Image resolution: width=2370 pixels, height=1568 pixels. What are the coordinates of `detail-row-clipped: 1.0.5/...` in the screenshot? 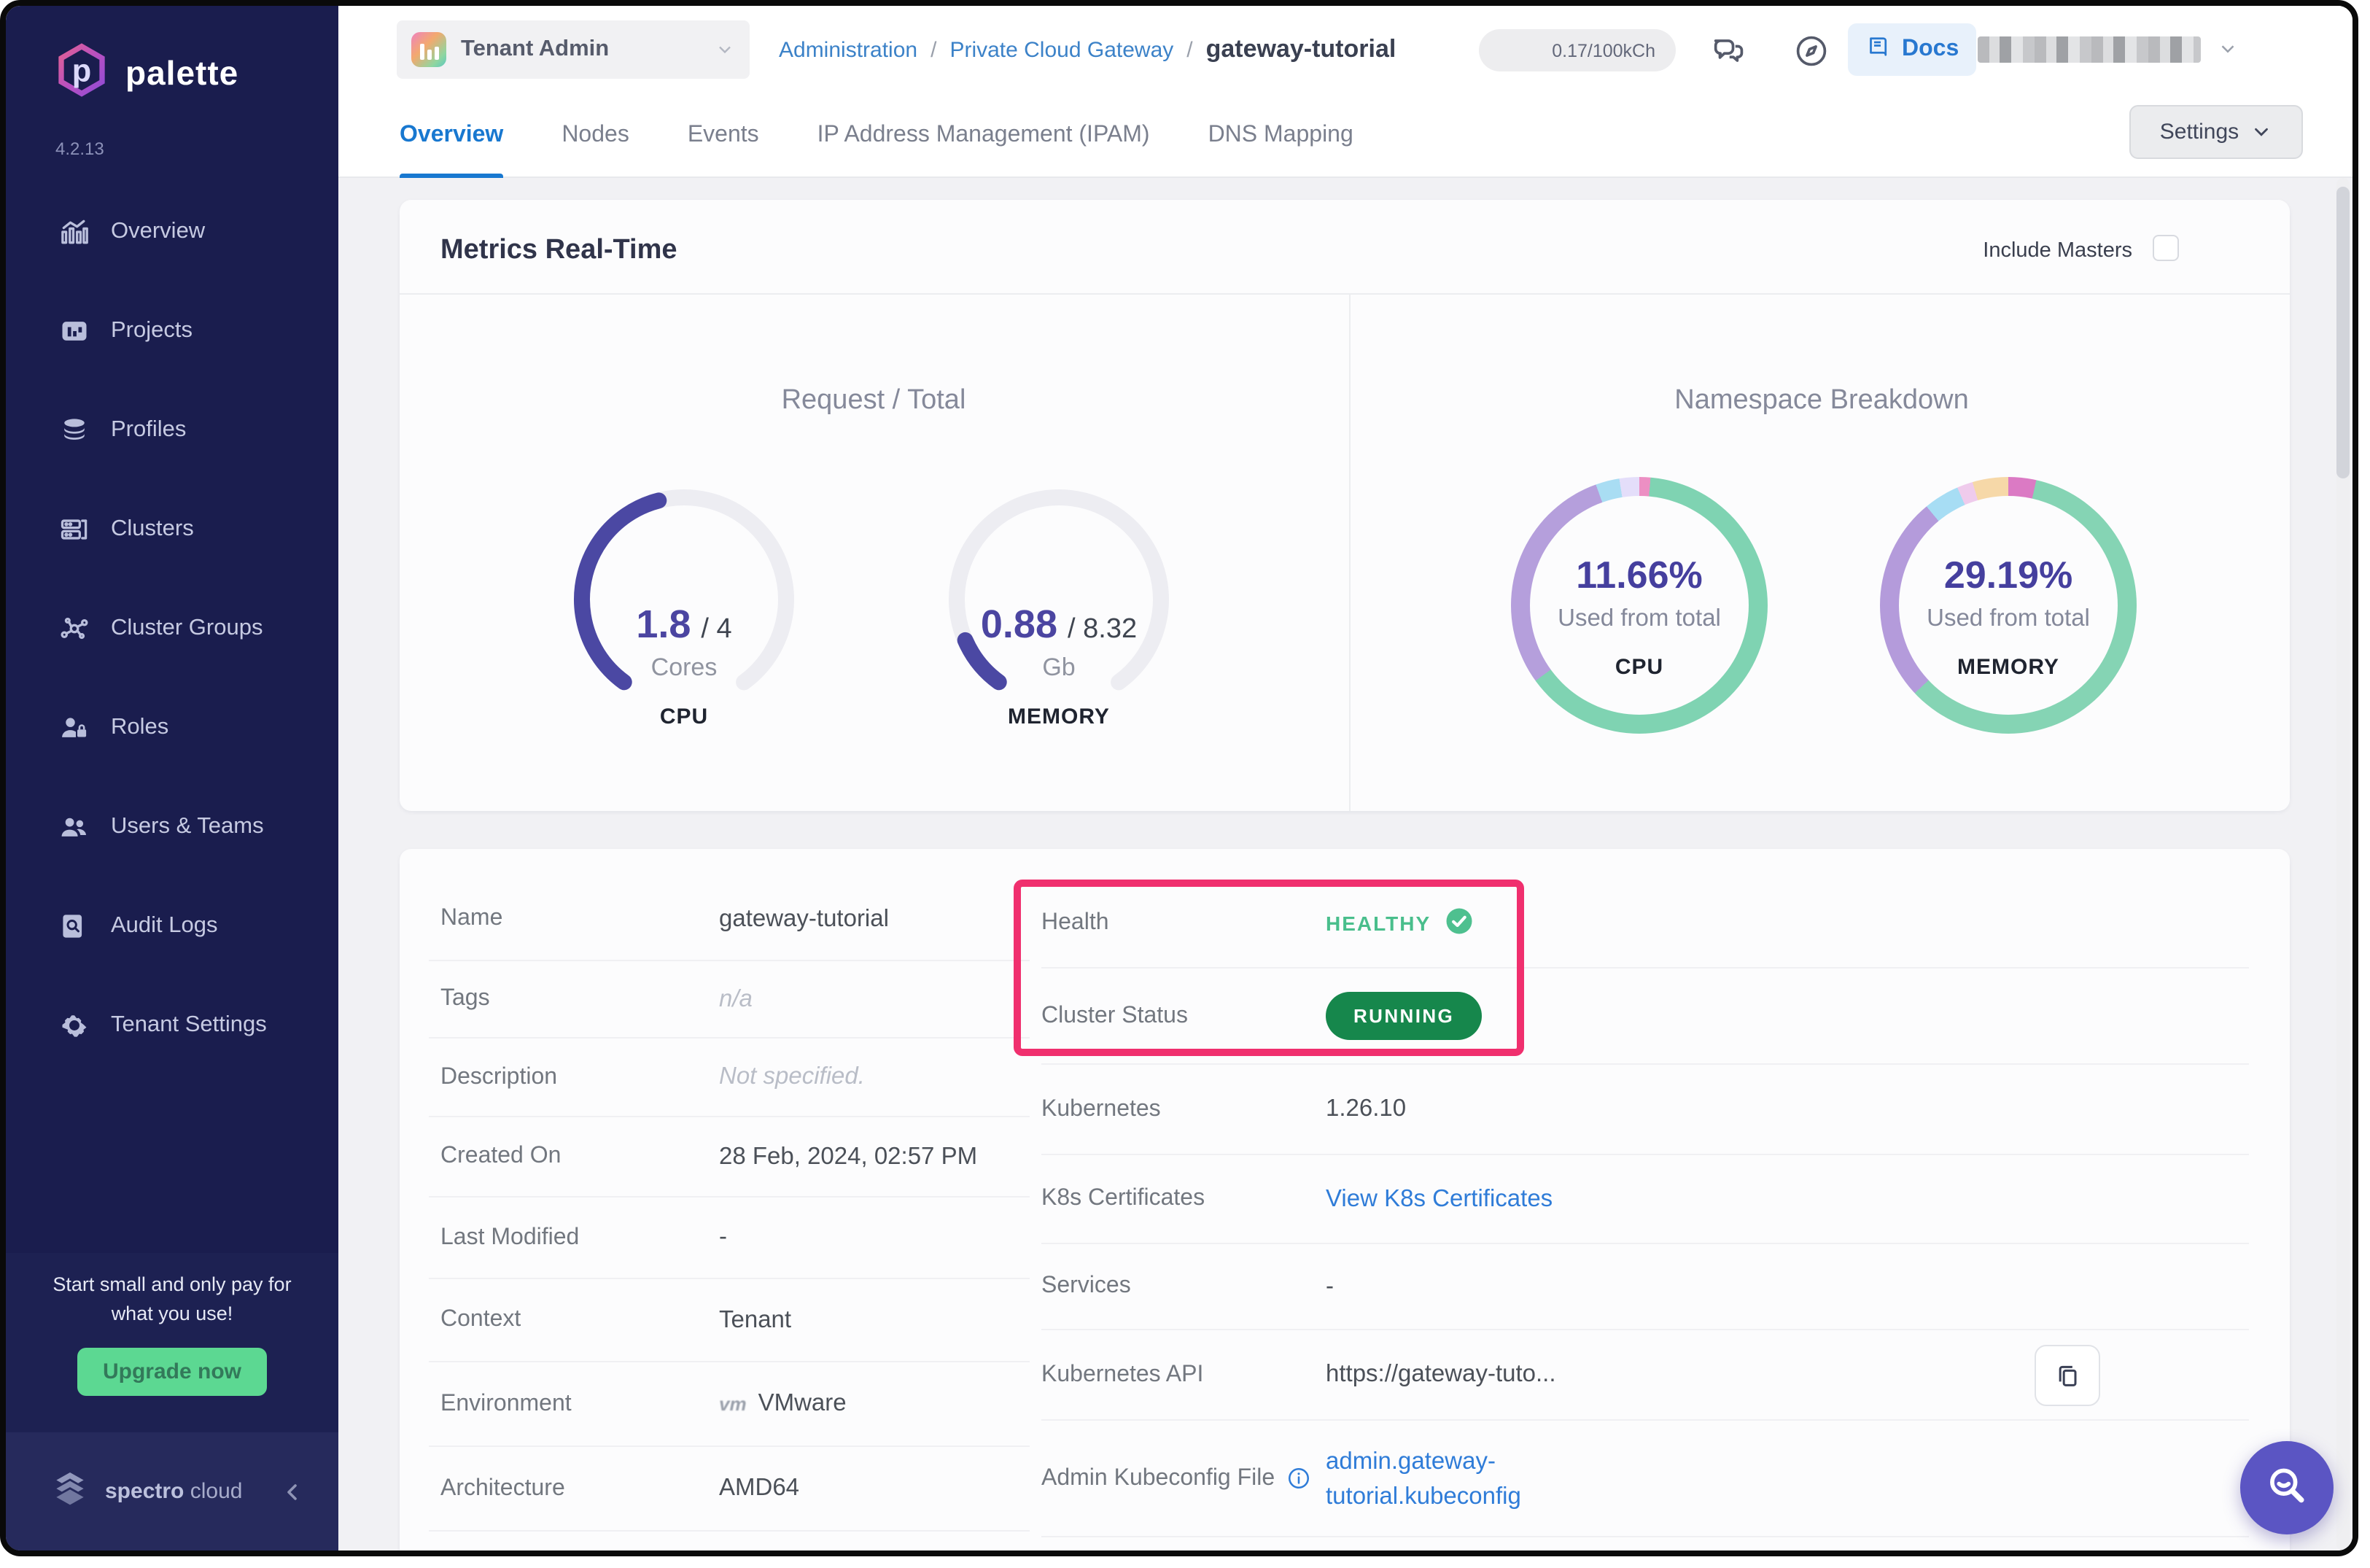 It's located at (1645, 1543).